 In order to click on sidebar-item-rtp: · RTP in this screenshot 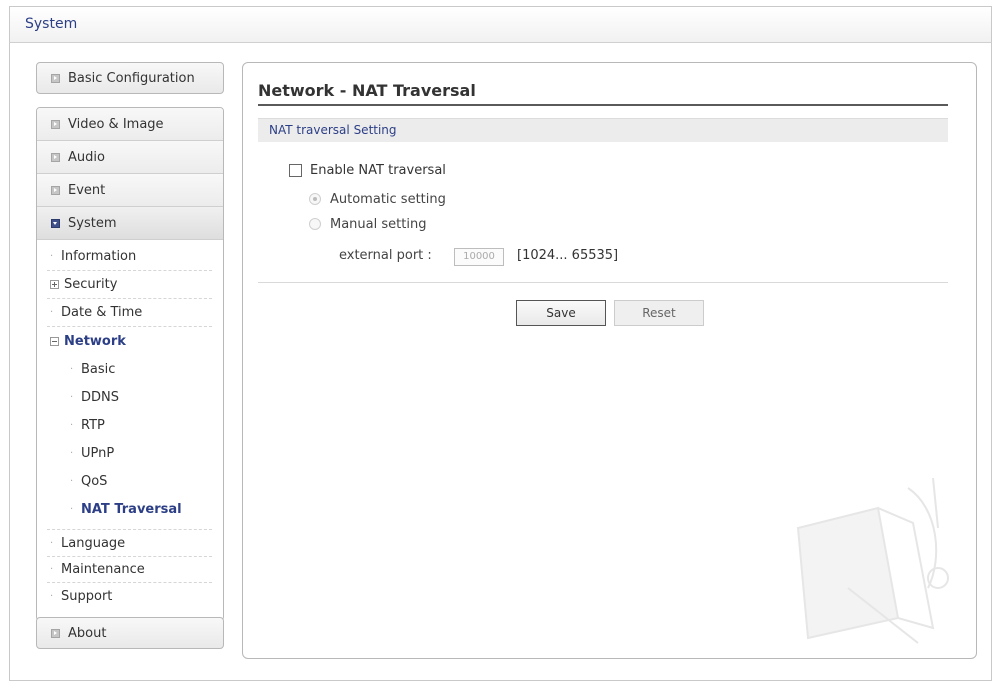, I will do `click(86, 425)`.